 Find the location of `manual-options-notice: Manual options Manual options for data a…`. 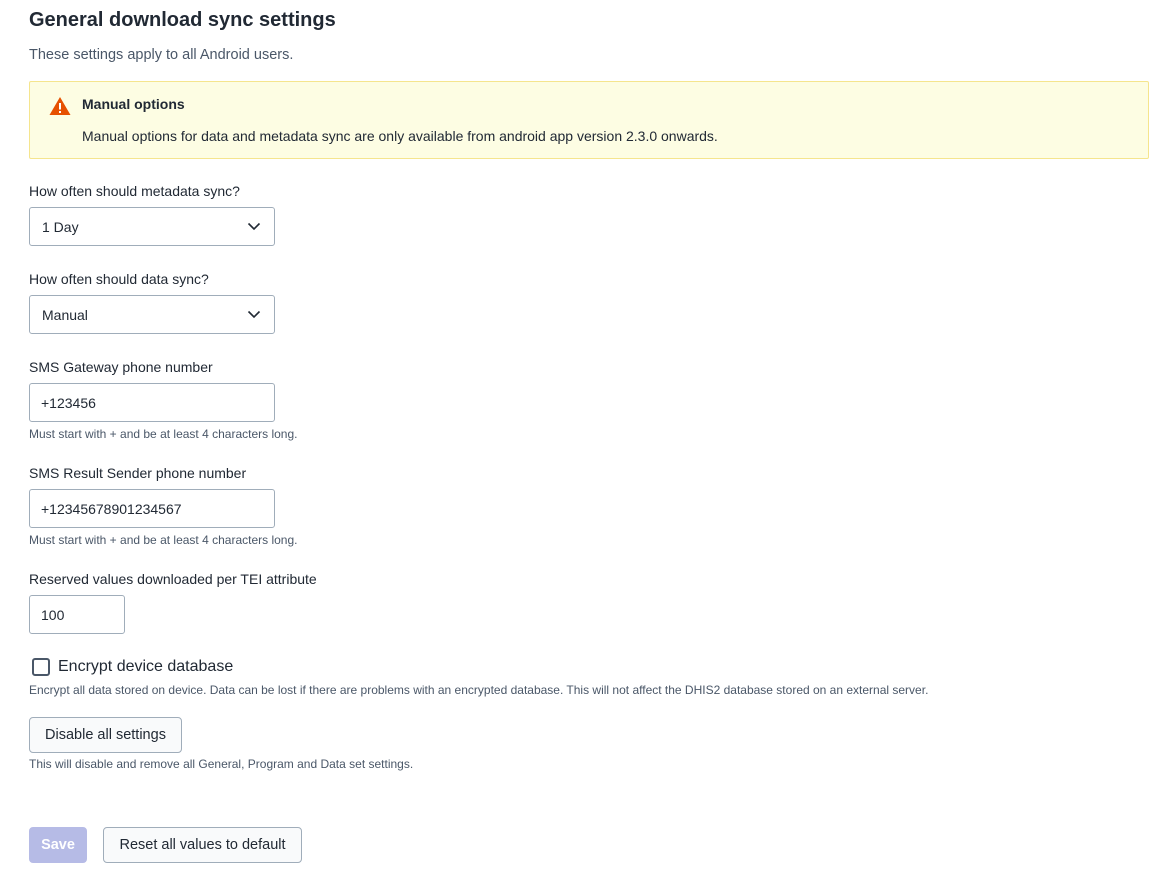

manual-options-notice: Manual options Manual options for data a… is located at coordinates (589, 120).